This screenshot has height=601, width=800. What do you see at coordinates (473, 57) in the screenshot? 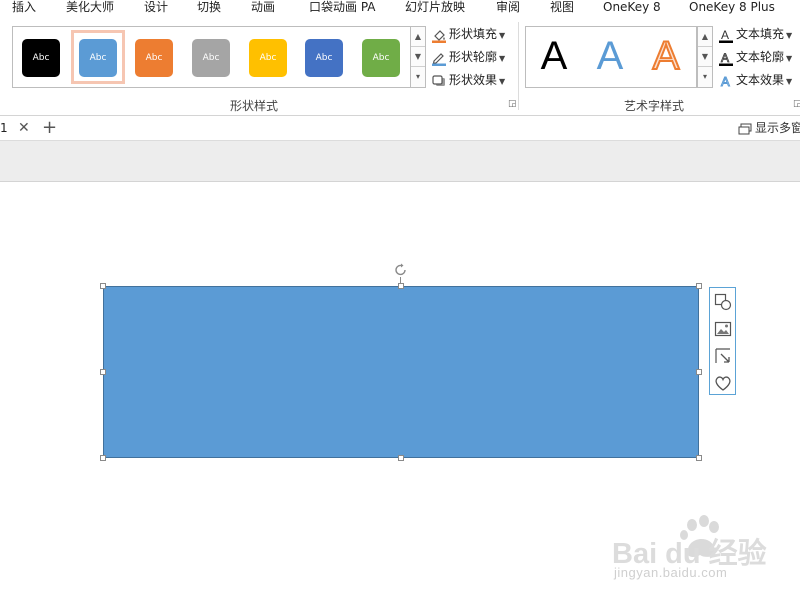
I see `shape-outline-label: 形状轮廓` at bounding box center [473, 57].